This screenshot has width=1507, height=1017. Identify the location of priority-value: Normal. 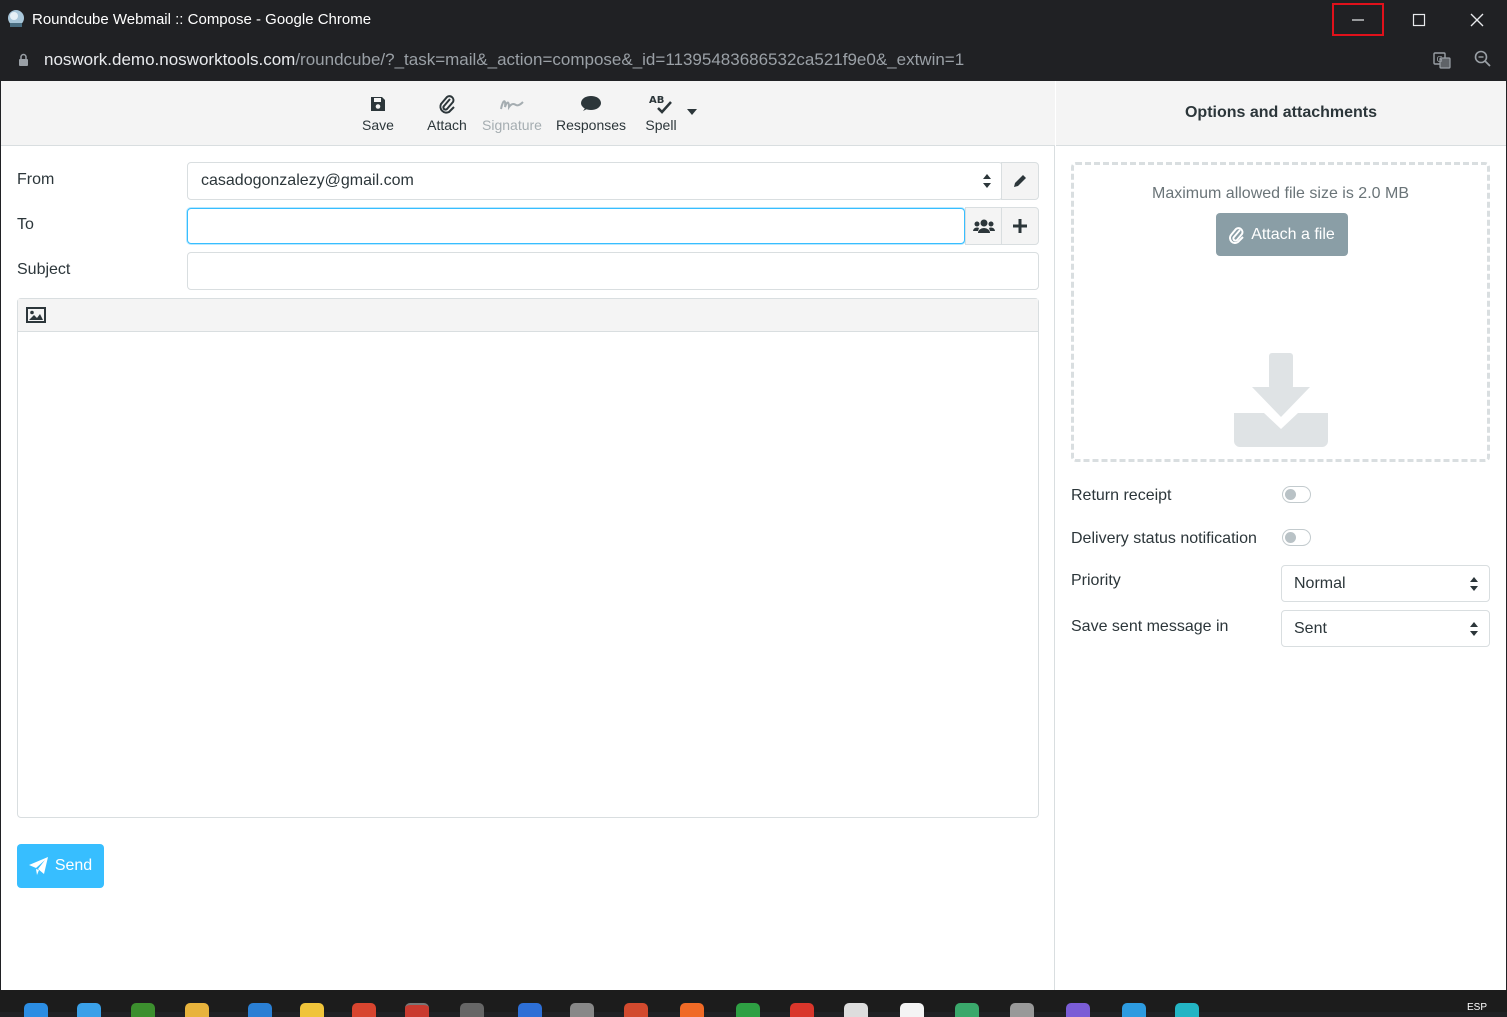
(1320, 583).